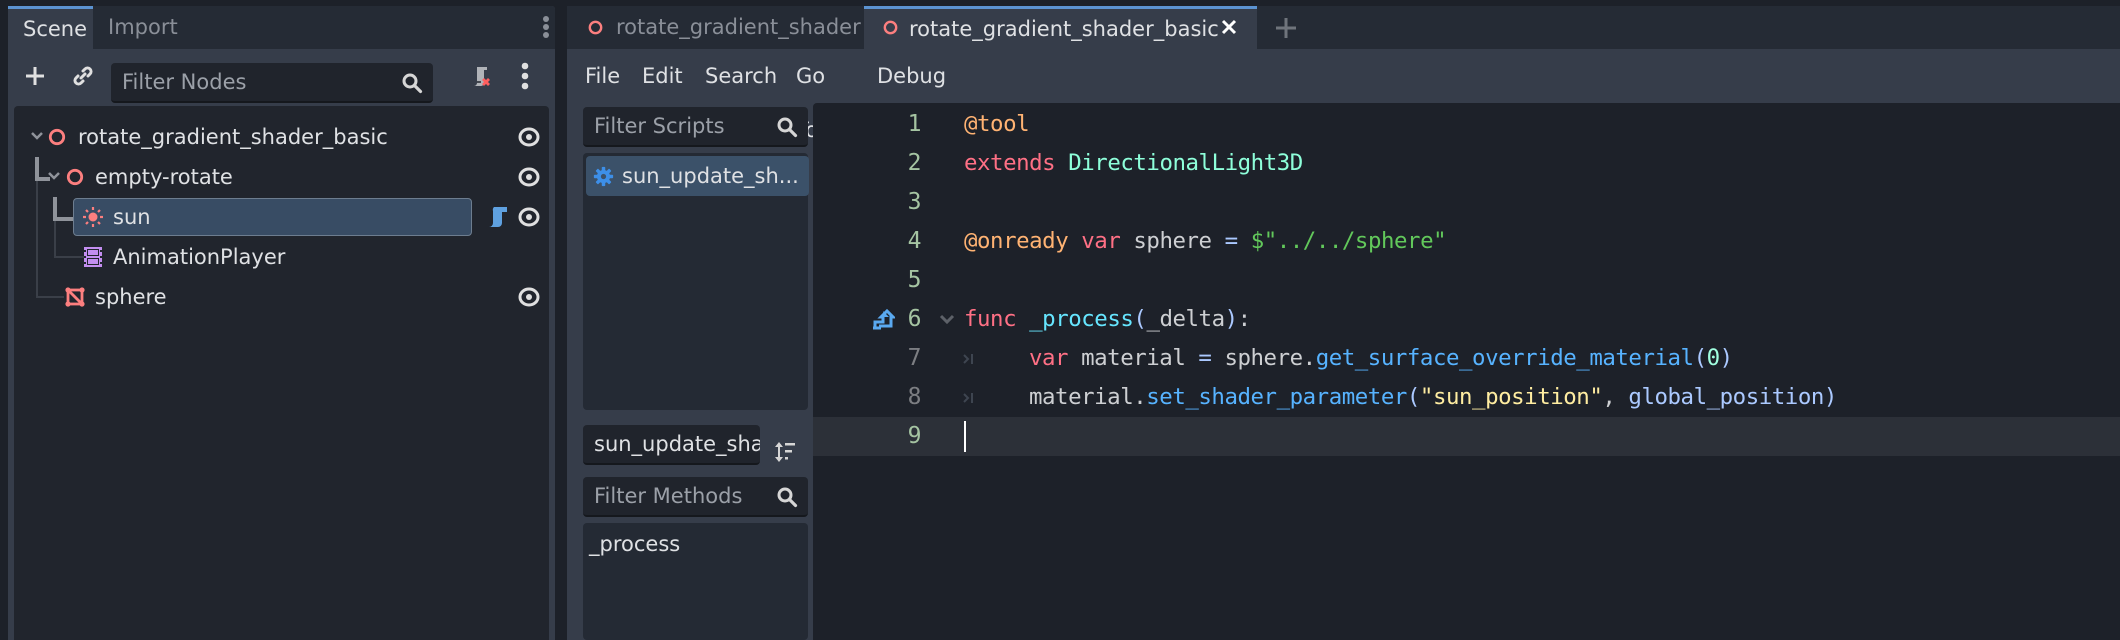 This screenshot has width=2120, height=640. Describe the element at coordinates (662, 76) in the screenshot. I see `menu-edit: Edit` at that location.